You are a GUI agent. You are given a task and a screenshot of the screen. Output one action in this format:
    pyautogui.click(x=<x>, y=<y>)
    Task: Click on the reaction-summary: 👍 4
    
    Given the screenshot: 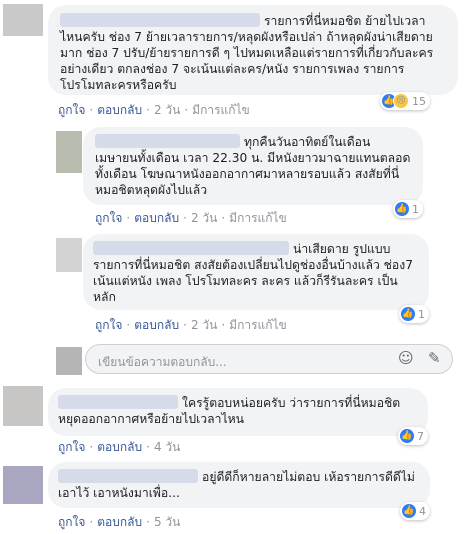 What is the action you would take?
    pyautogui.click(x=415, y=511)
    